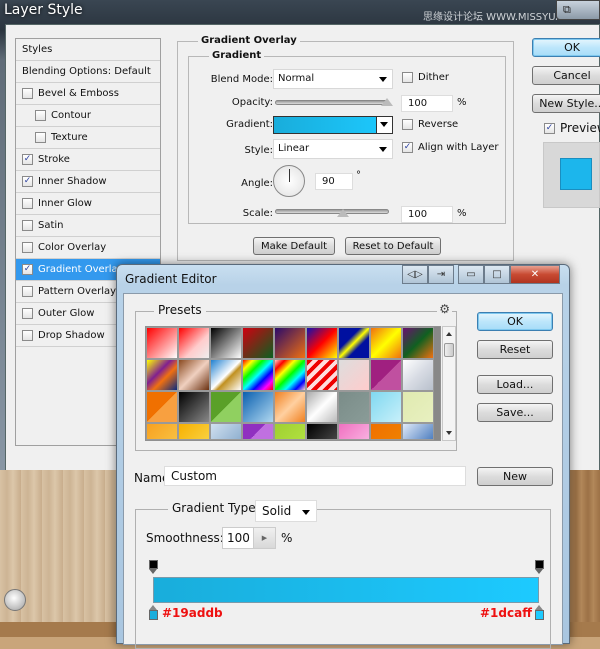  Describe the element at coordinates (450, 147) in the screenshot. I see `align-with-layer-checkbox: ✓ Align with Layer` at that location.